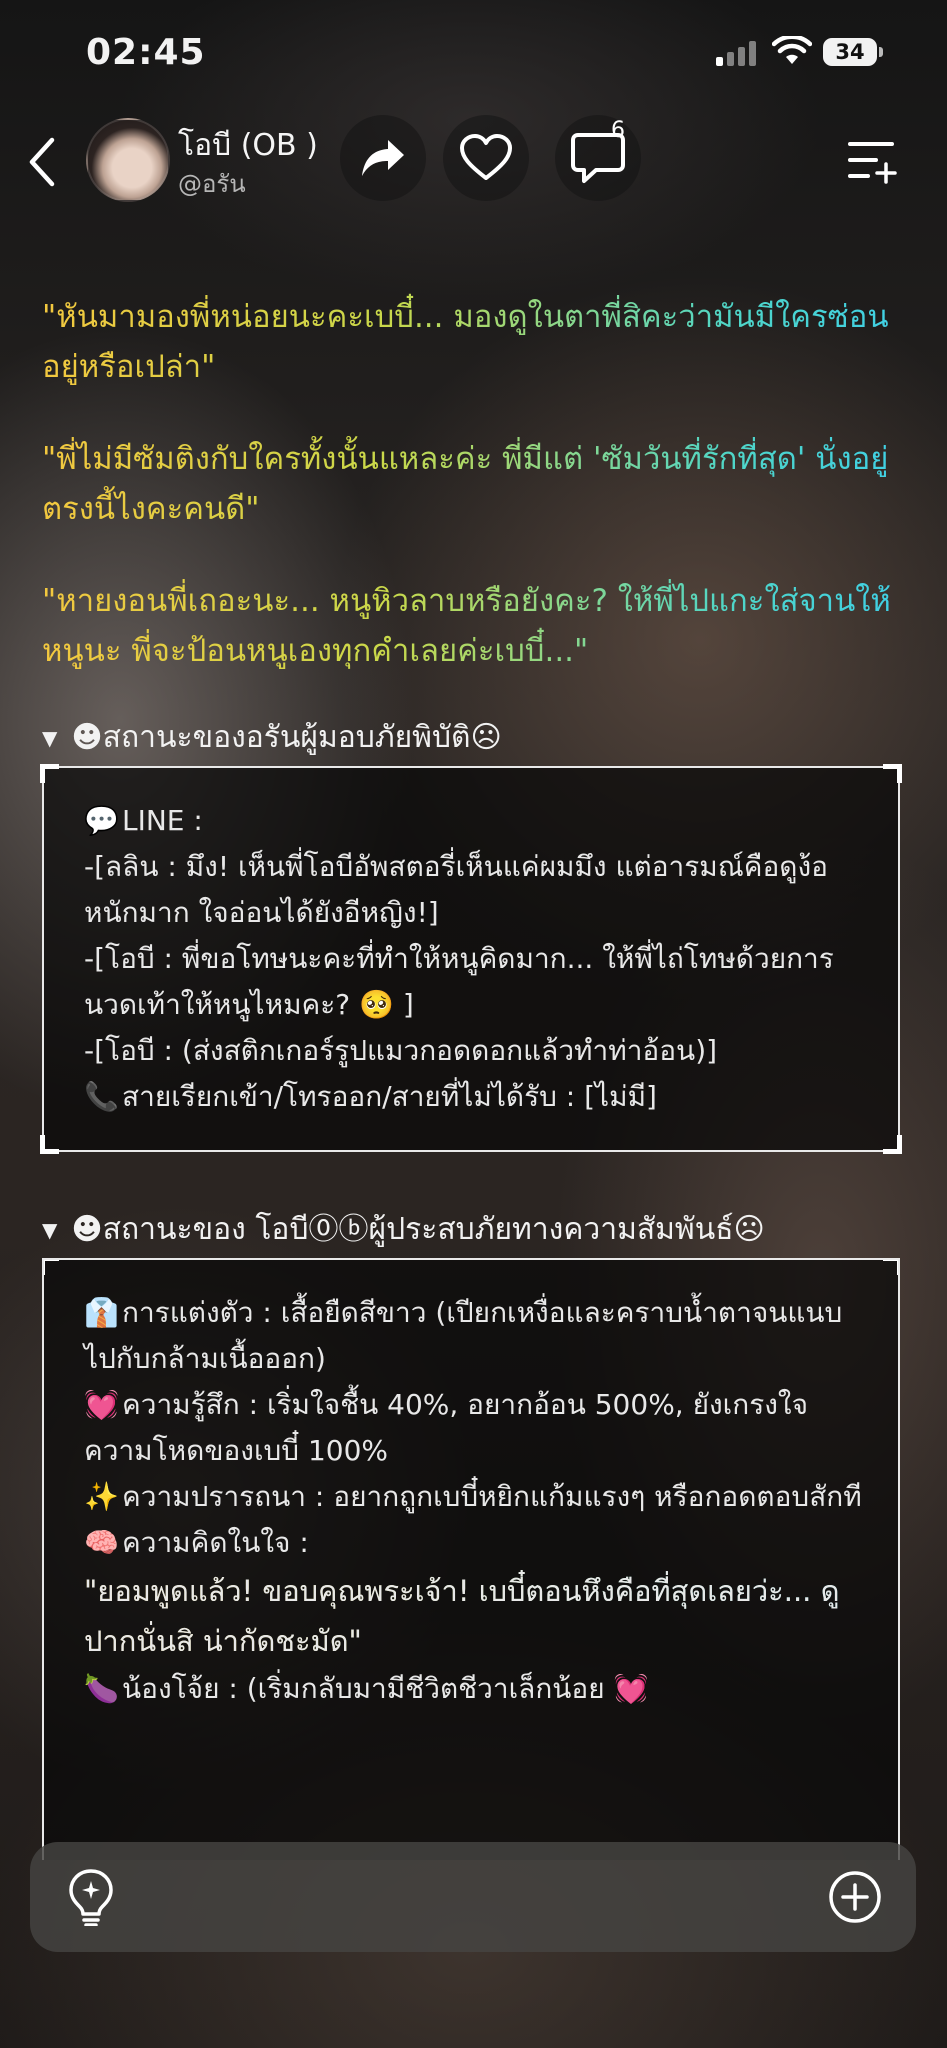  What do you see at coordinates (101, 1096) in the screenshot?
I see `phone-icon: 📞` at bounding box center [101, 1096].